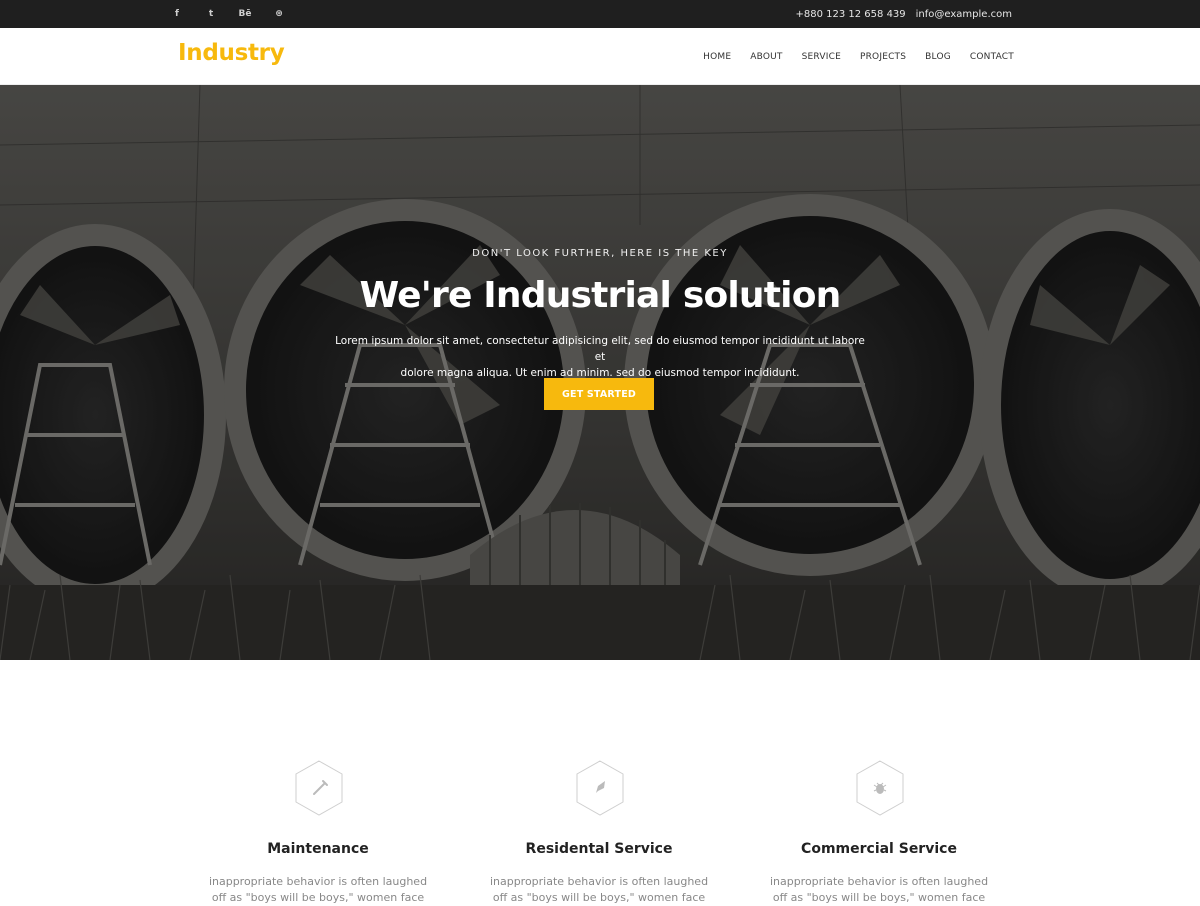 Image resolution: width=1200 pixels, height=906 pixels. Describe the element at coordinates (883, 57) in the screenshot. I see `nav-projects: PROJECTS` at that location.